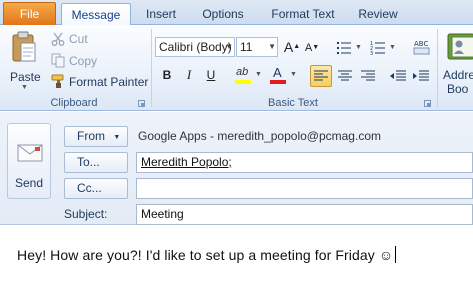  I want to click on svg-text: 3, so click(371, 53).